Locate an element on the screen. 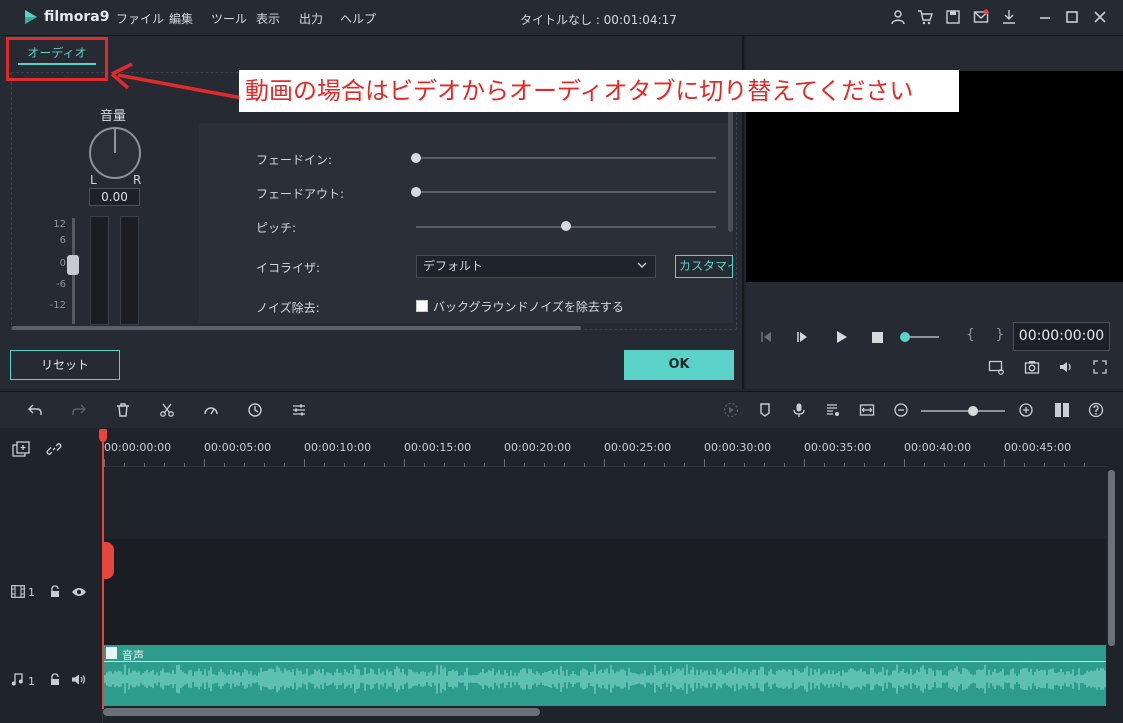  previous-frame-icon is located at coordinates (767, 337).